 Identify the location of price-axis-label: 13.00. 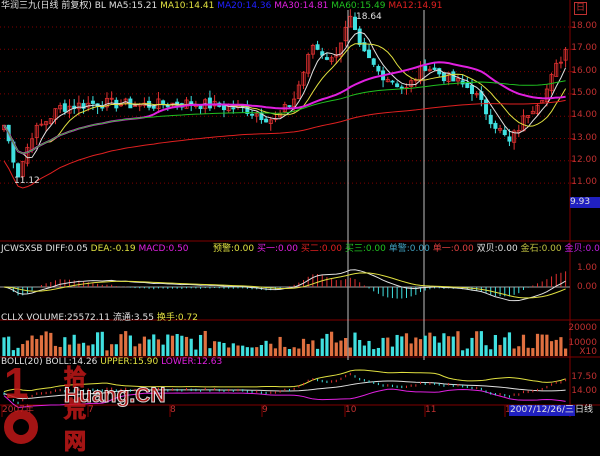
(584, 138).